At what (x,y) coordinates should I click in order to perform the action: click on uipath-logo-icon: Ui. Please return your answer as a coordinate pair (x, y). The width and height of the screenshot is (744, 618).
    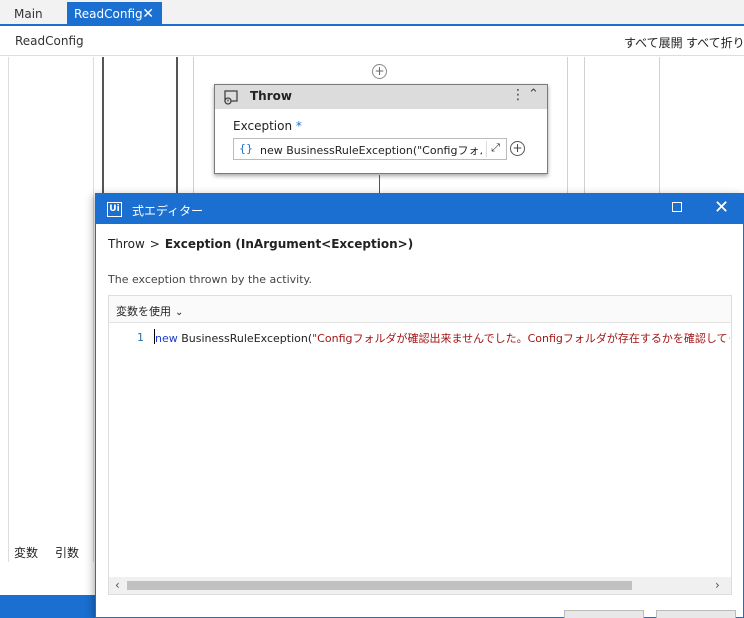
    Looking at the image, I should click on (114, 209).